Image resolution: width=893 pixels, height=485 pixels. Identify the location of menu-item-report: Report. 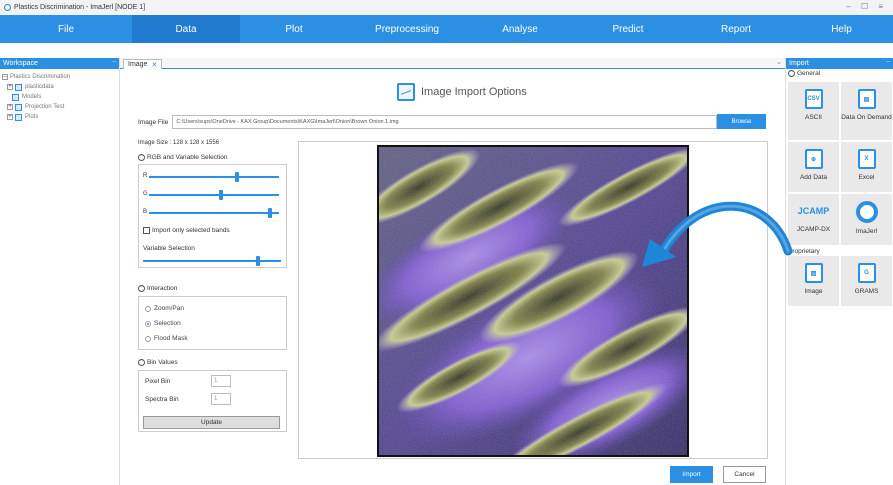
(736, 29).